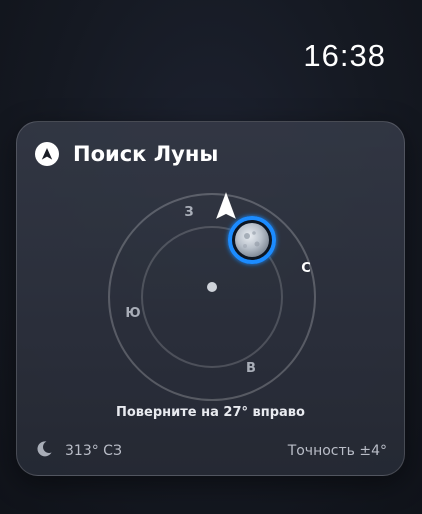  Describe the element at coordinates (47, 154) in the screenshot. I see `compass-arrow-icon` at that location.